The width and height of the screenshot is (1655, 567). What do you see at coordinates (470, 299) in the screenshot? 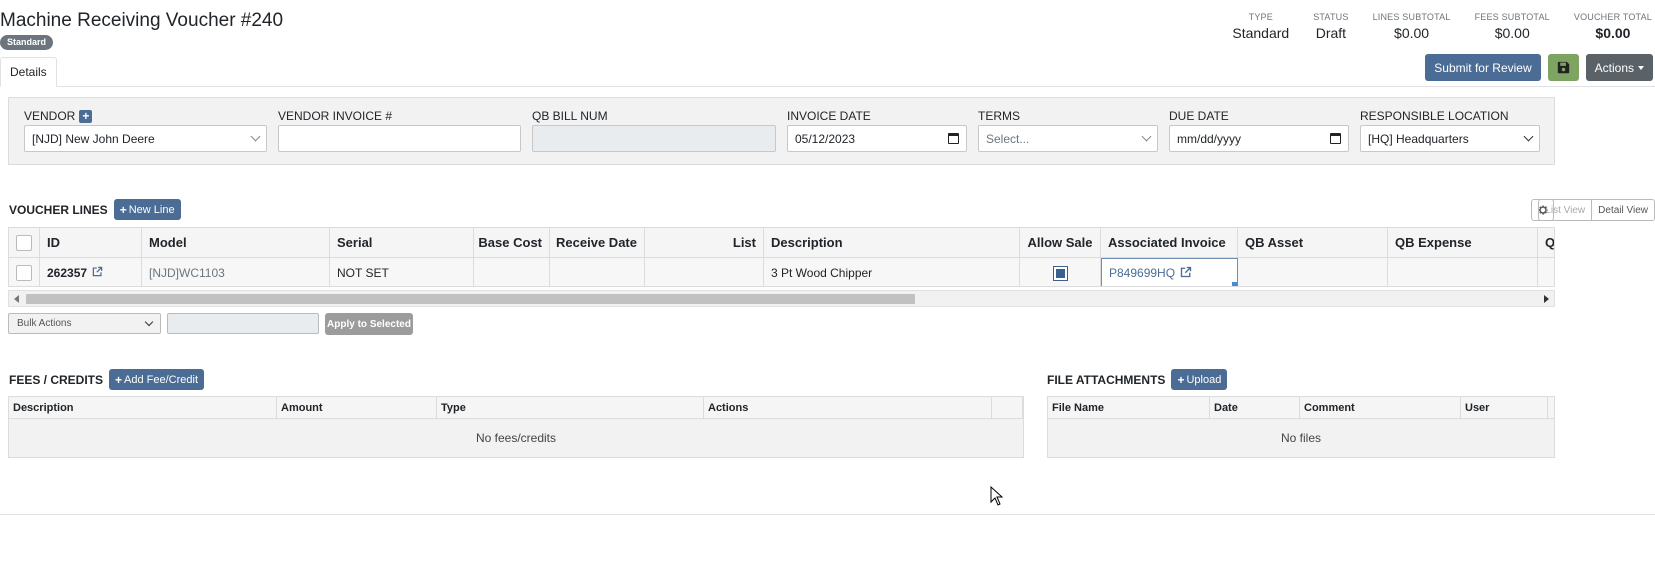
I see `scrollbar-thumb` at bounding box center [470, 299].